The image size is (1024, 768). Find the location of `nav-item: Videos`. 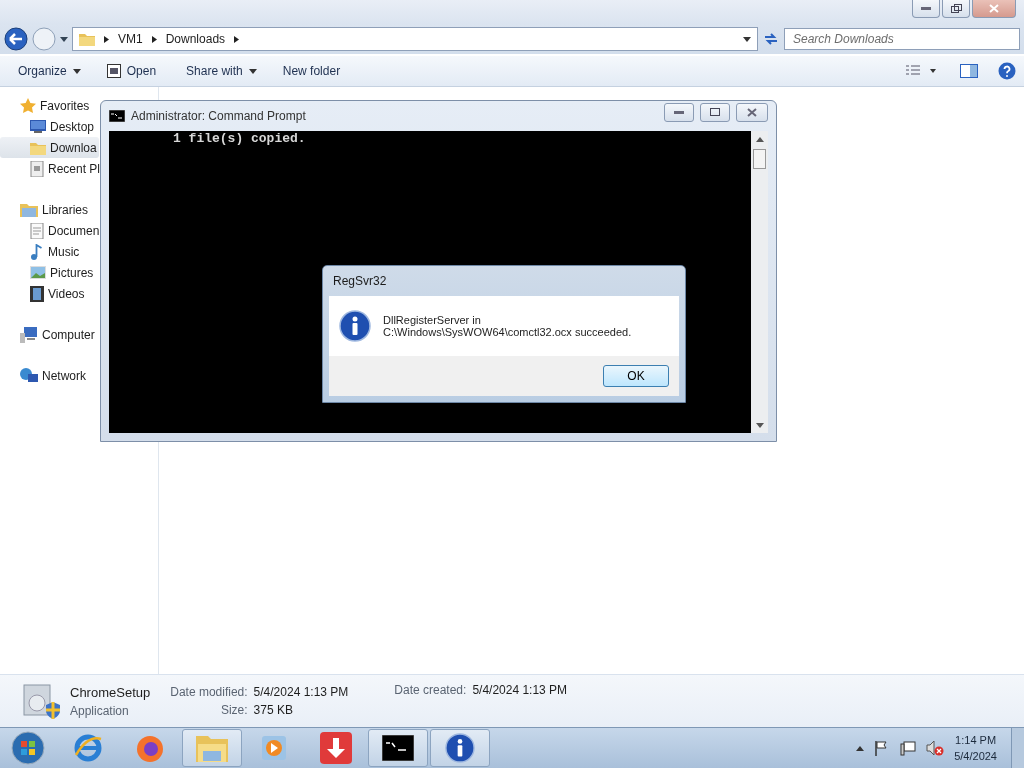

nav-item: Videos is located at coordinates (42, 293).